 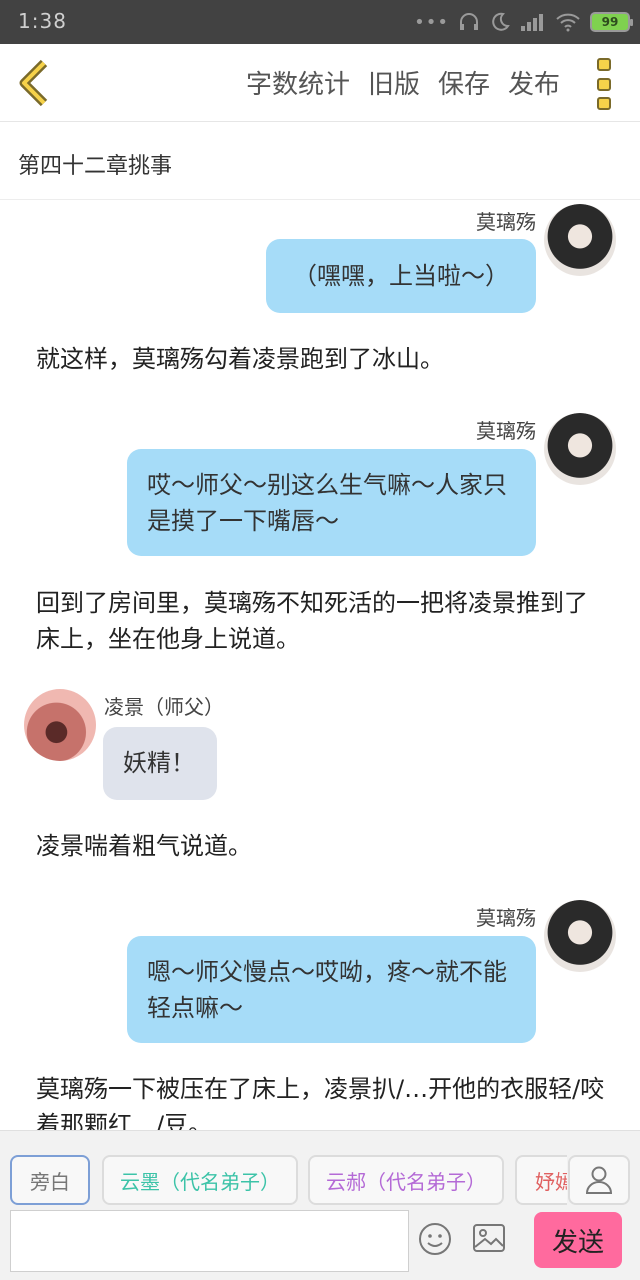 I want to click on speaker-chip-yuyan: 妤嫣, so click(x=541, y=1180).